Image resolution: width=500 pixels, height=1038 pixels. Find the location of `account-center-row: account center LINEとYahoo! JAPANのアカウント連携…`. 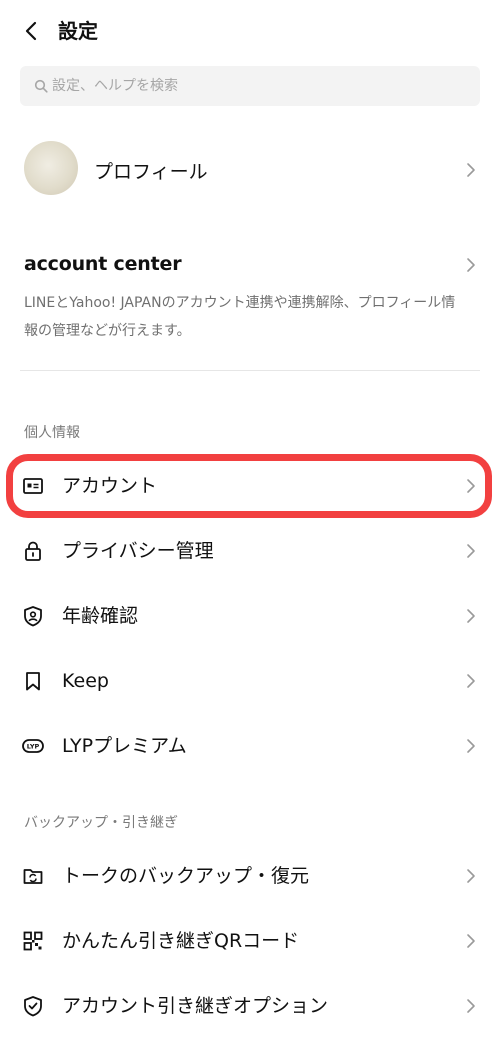

account-center-row: account center LINEとYahoo! JAPANのアカウント連携… is located at coordinates (250, 297).